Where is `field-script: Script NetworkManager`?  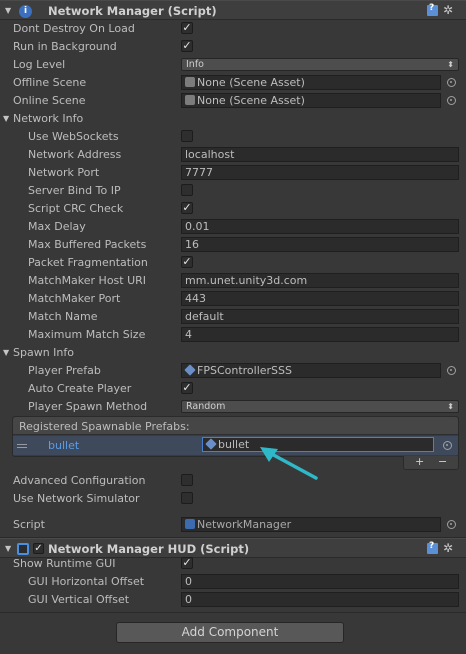
field-script: Script NetworkManager is located at coordinates (233, 525).